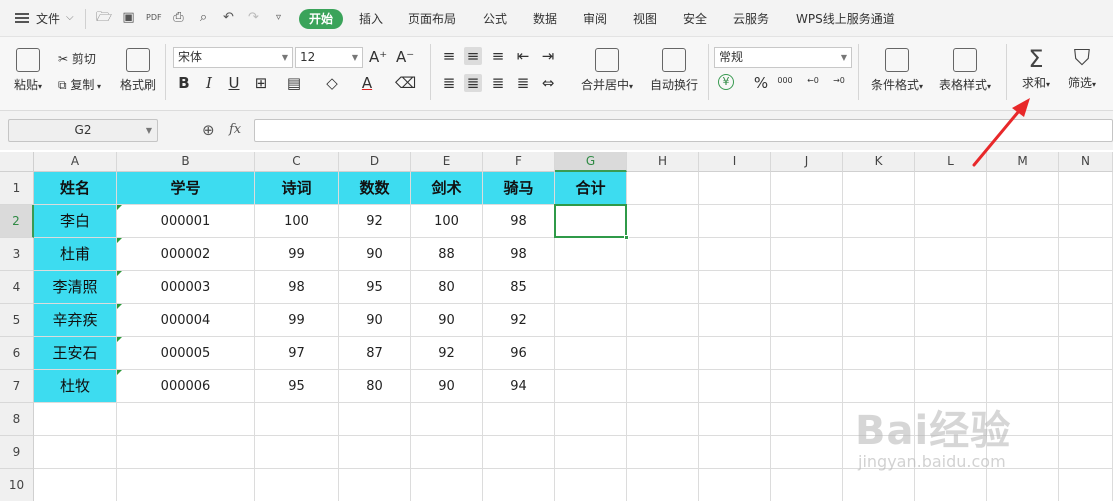 Image resolution: width=1113 pixels, height=501 pixels. Describe the element at coordinates (209, 83) in the screenshot. I see `italic-button: I` at that location.